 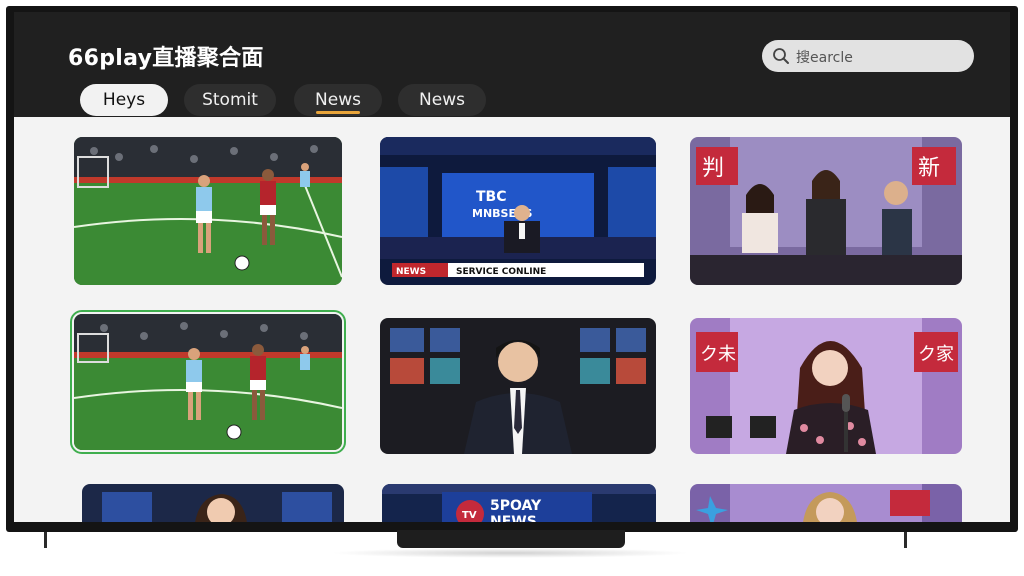 What do you see at coordinates (781, 56) in the screenshot?
I see `search-icon` at bounding box center [781, 56].